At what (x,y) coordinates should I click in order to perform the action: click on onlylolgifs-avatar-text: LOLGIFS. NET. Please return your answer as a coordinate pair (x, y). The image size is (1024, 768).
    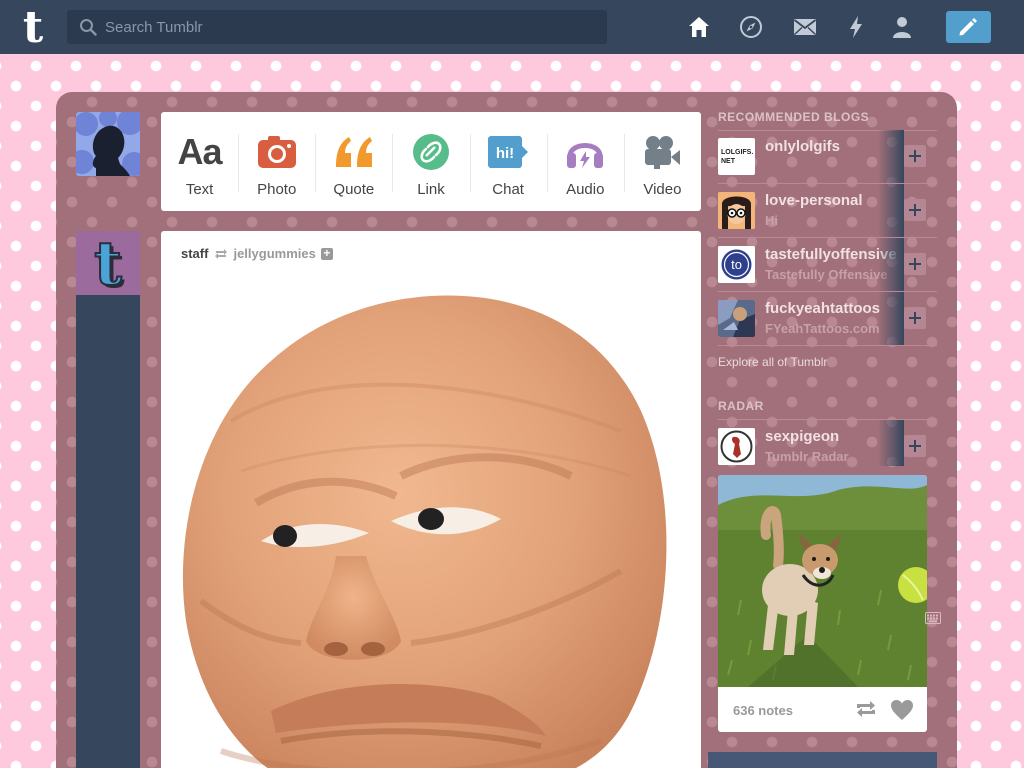
    Looking at the image, I should click on (737, 157).